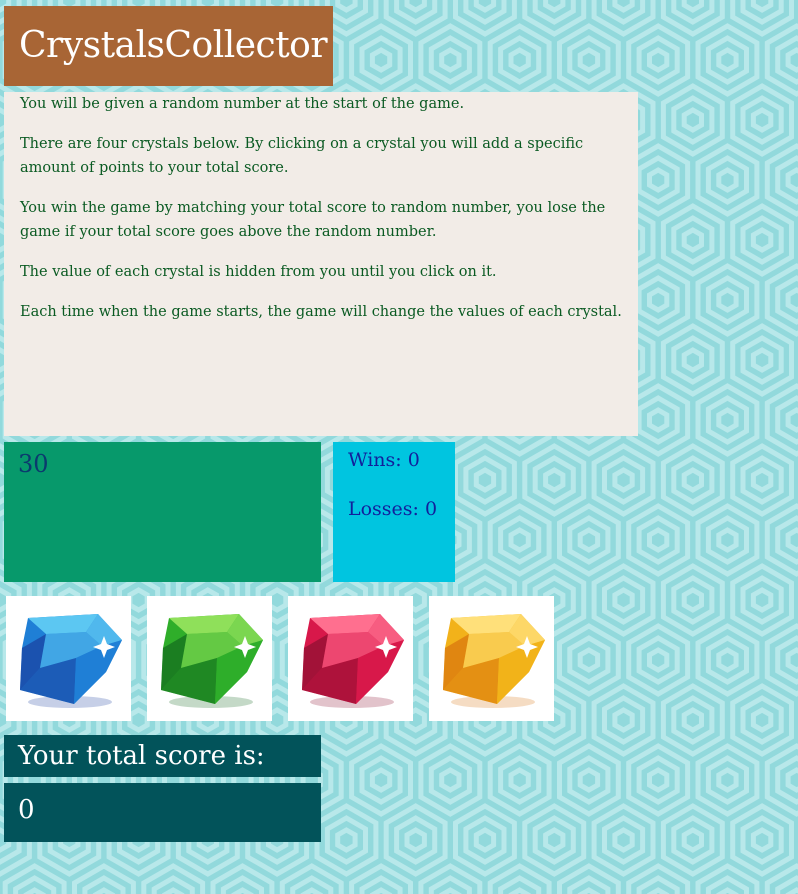  I want to click on crystal-button-green, so click(209, 658).